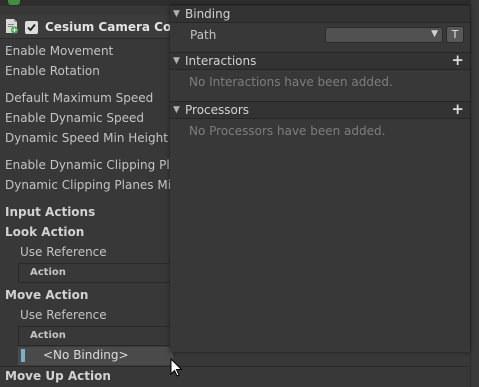 The image size is (479, 387). What do you see at coordinates (208, 14) in the screenshot?
I see `binding-section-title: Binding` at bounding box center [208, 14].